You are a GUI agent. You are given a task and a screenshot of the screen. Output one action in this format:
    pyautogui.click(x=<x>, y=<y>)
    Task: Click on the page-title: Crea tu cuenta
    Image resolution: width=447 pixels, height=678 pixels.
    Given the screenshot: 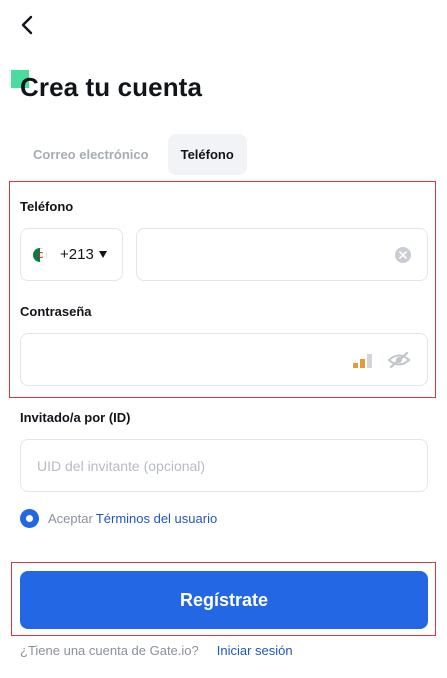 What is the action you would take?
    pyautogui.click(x=111, y=87)
    